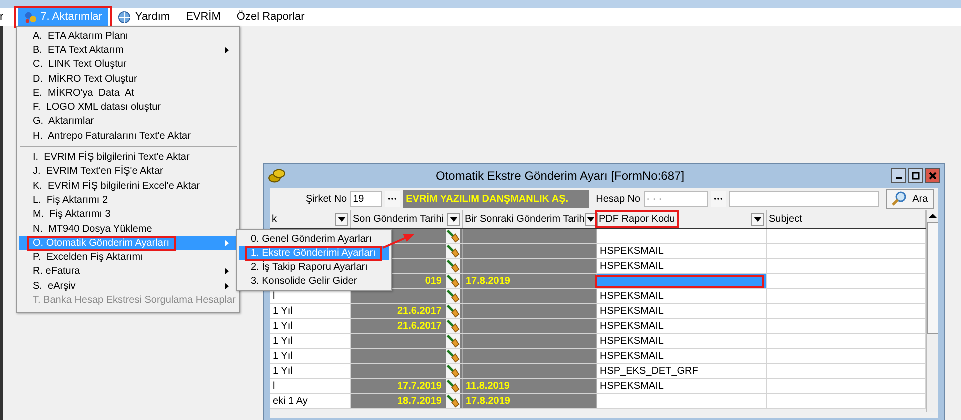  Describe the element at coordinates (310, 386) in the screenshot. I see `table-cell: l` at that location.